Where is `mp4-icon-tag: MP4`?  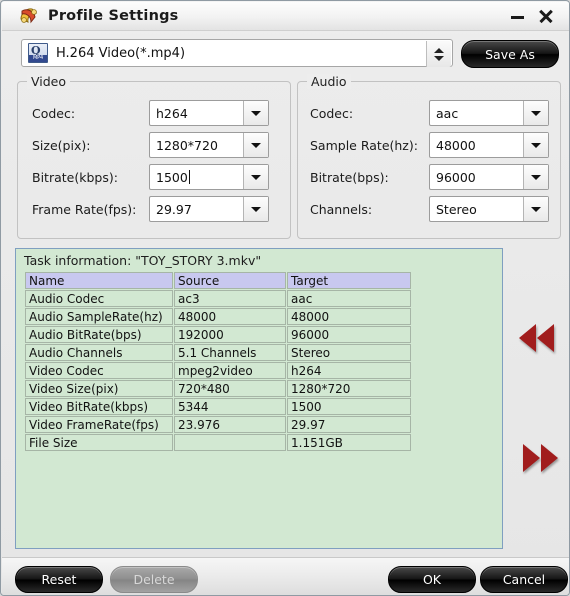 mp4-icon-tag: MP4 is located at coordinates (38, 58).